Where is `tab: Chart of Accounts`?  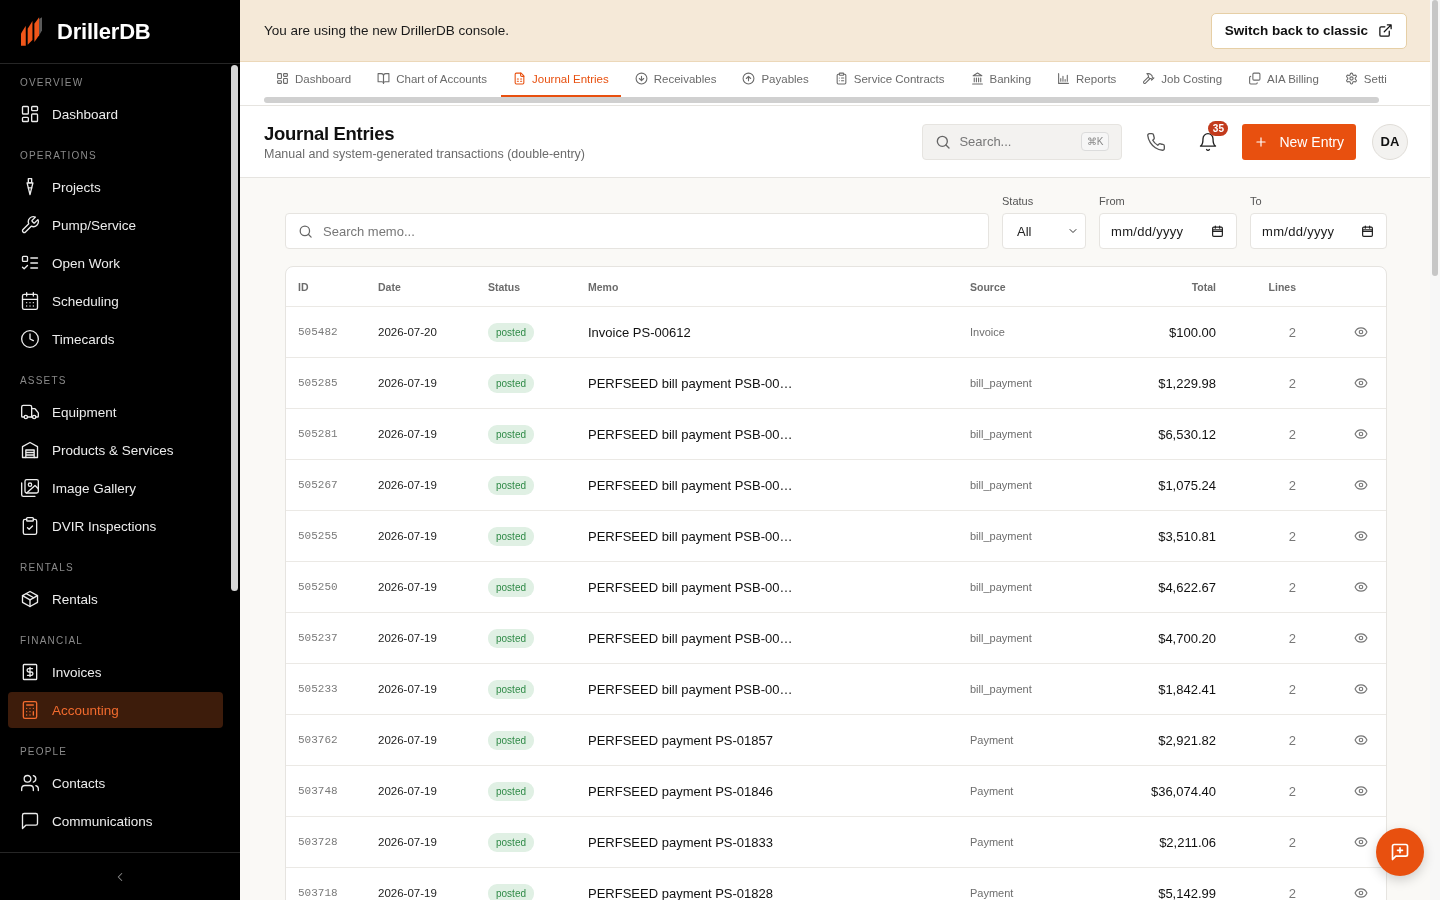 tab: Chart of Accounts is located at coordinates (432, 79).